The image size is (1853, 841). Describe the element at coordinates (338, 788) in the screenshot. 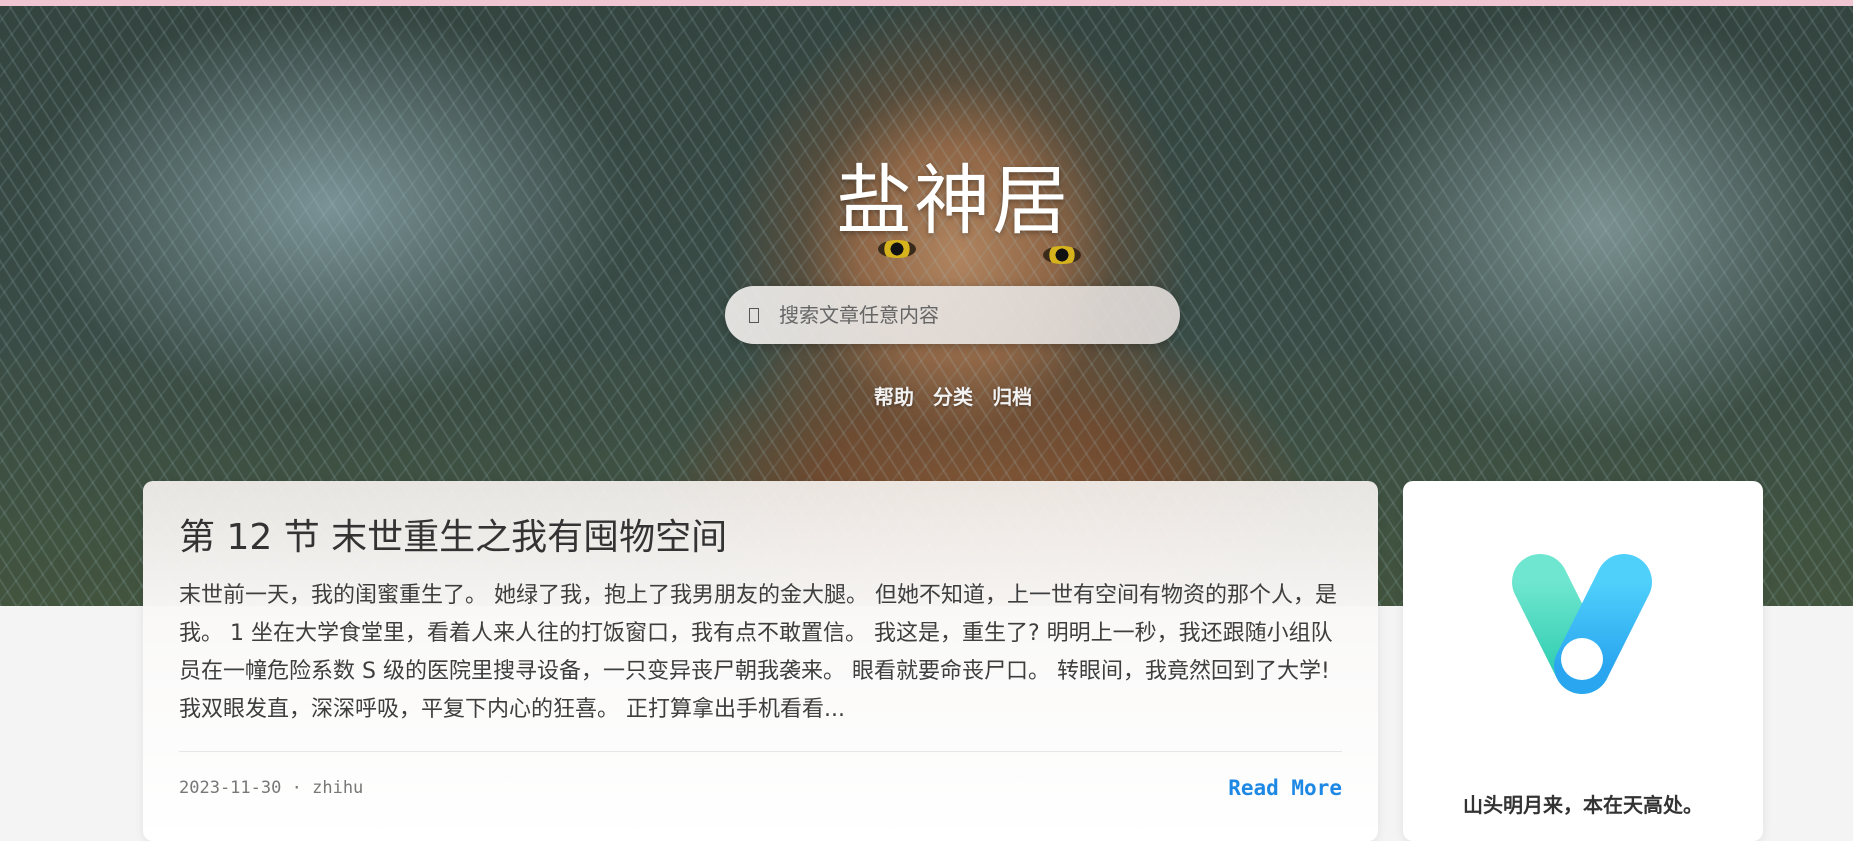

I see `post-author: zhihu` at that location.